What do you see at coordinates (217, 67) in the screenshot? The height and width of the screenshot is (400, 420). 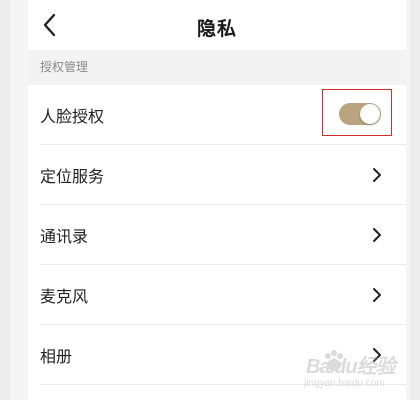 I see `section-header-authorization: 授权管理` at bounding box center [217, 67].